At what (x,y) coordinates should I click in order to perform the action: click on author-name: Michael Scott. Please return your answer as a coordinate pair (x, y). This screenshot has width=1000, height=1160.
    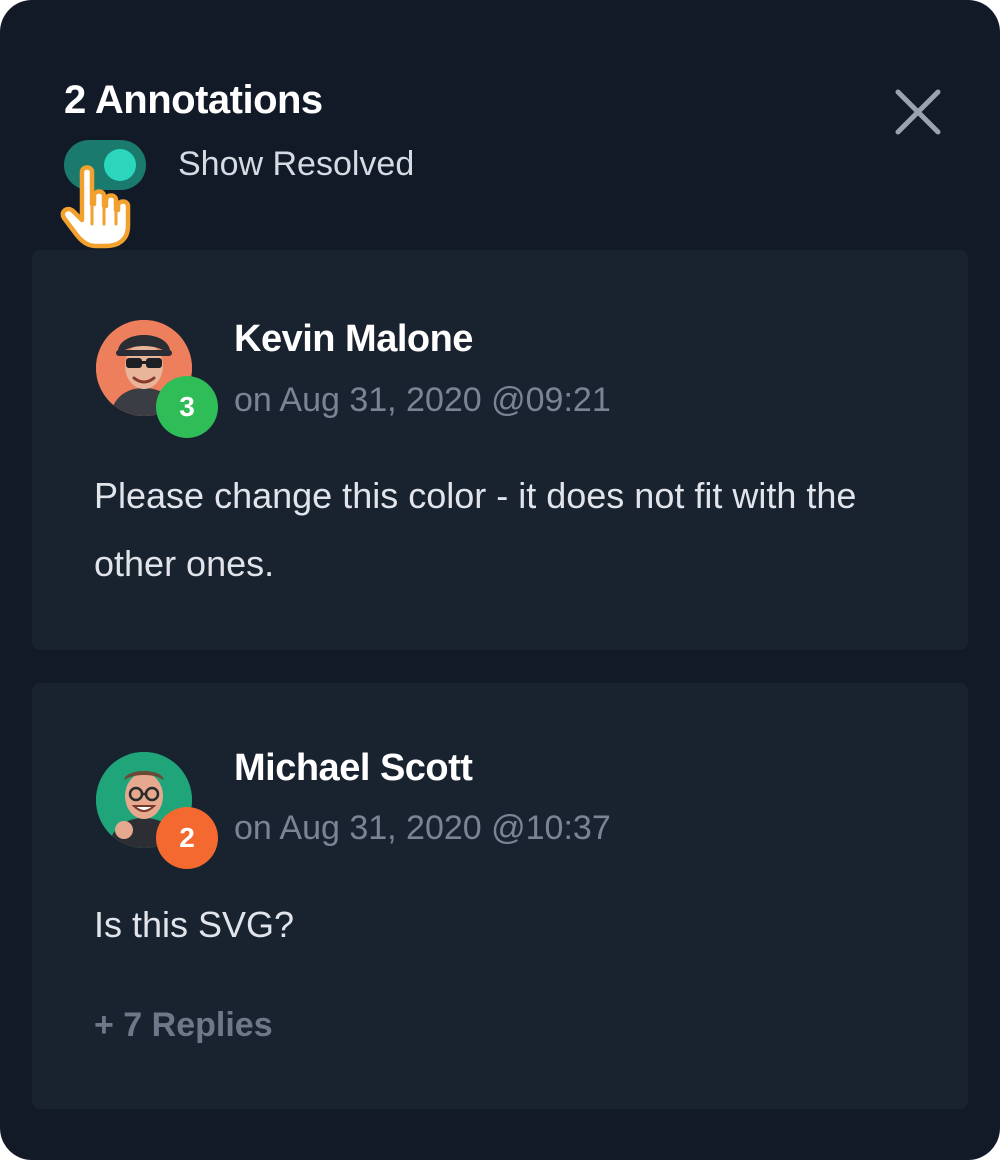
    Looking at the image, I should click on (353, 768).